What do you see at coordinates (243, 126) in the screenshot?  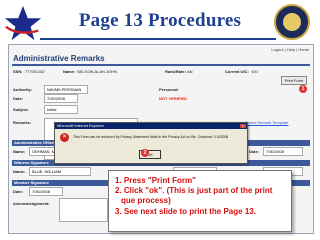 I see `close-icon: ×` at bounding box center [243, 126].